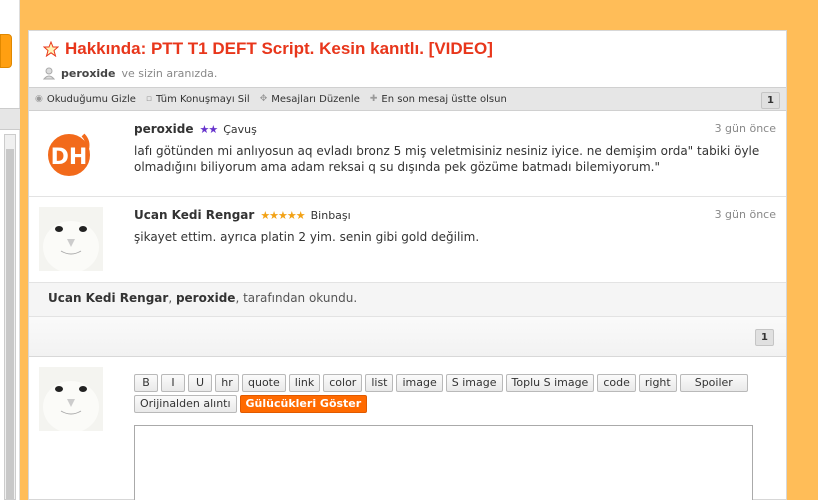 The width and height of the screenshot is (818, 500). Describe the element at coordinates (10, 324) in the screenshot. I see `scrollbar-thumb` at that location.